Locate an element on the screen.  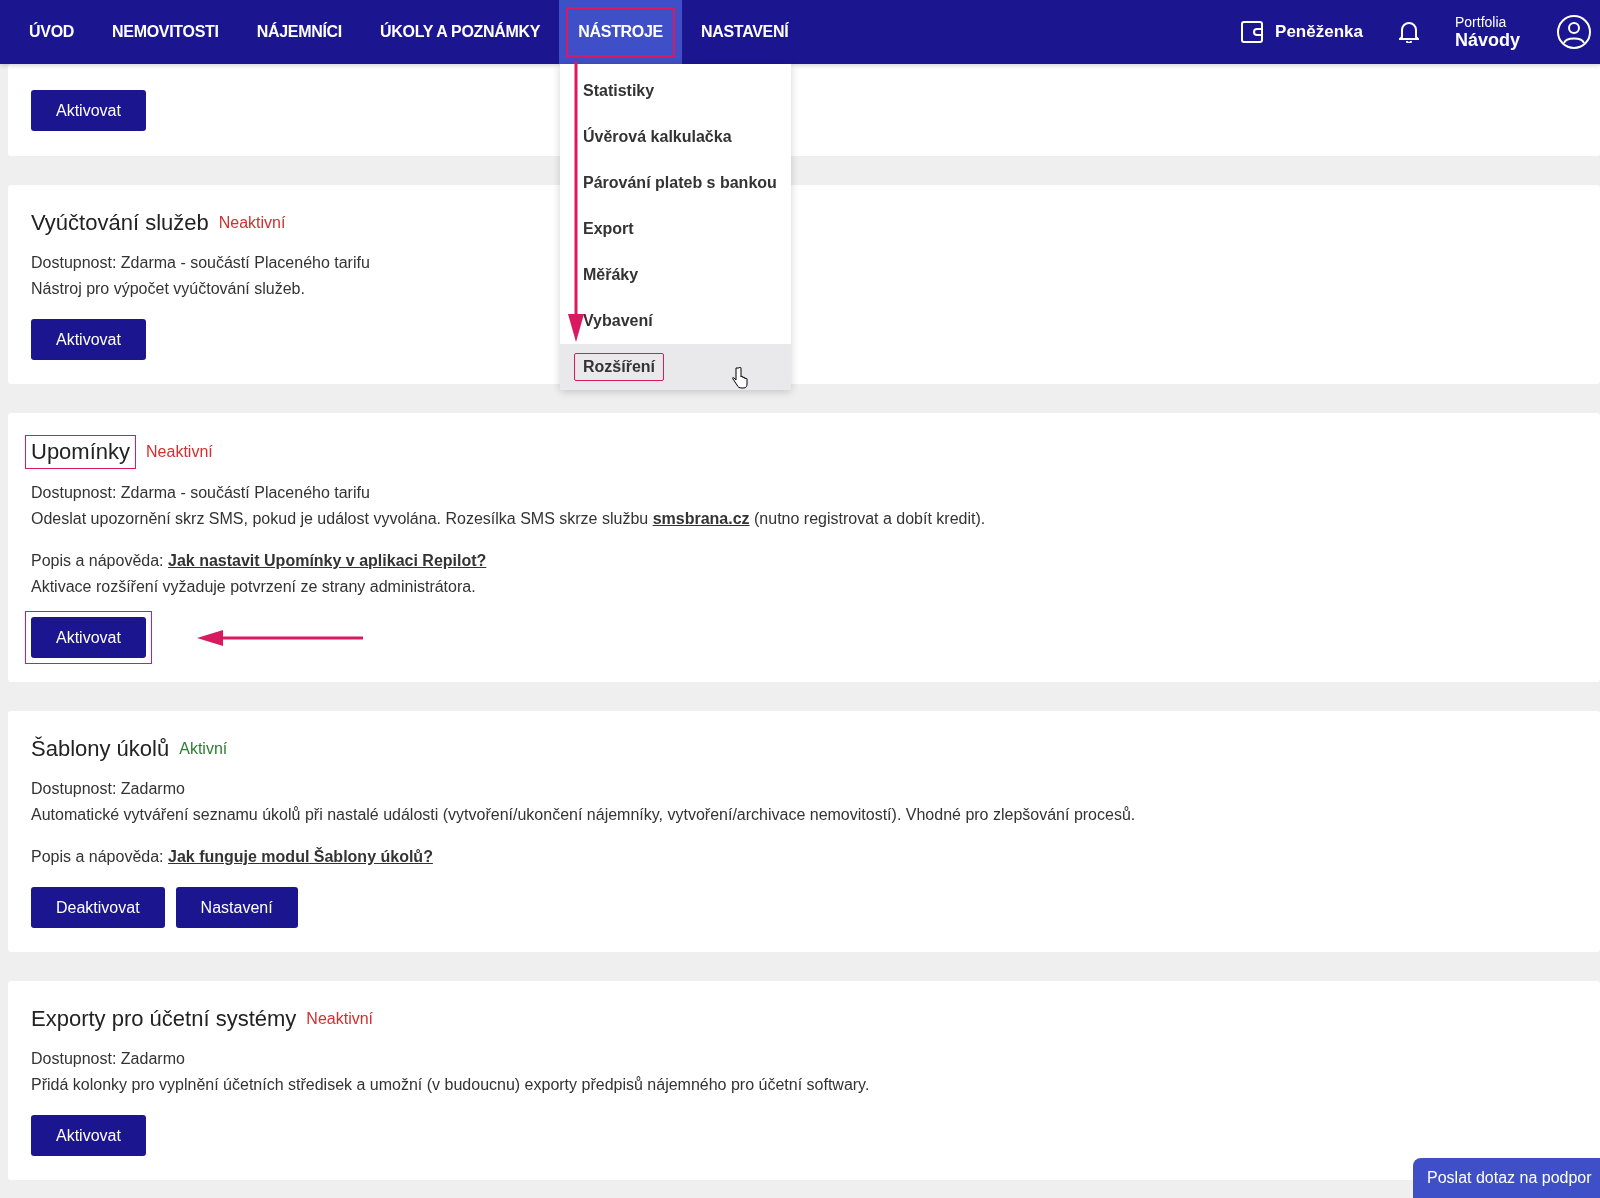
description-text: Odeslat upozornění skrz SMS, pokud je událost vyvolána. Rozesílka SMS skrze službu smsbrana.cz (nutno registrovat a dobít kredit). is located at coordinates (508, 519).